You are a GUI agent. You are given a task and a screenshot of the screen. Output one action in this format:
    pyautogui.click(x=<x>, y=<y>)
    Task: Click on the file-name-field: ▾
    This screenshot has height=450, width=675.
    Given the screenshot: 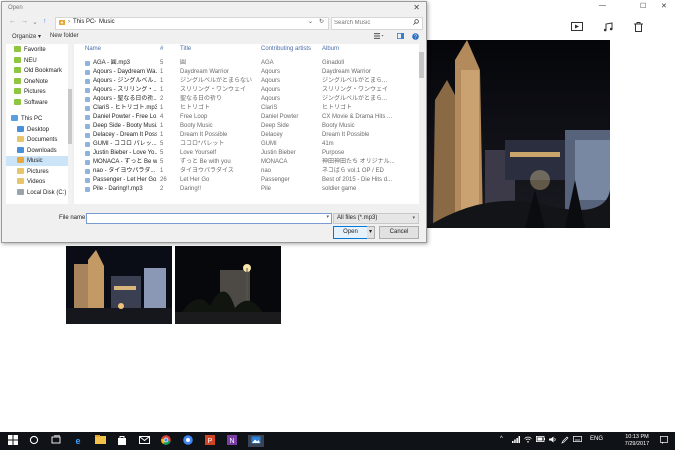 What is the action you would take?
    pyautogui.click(x=209, y=218)
    